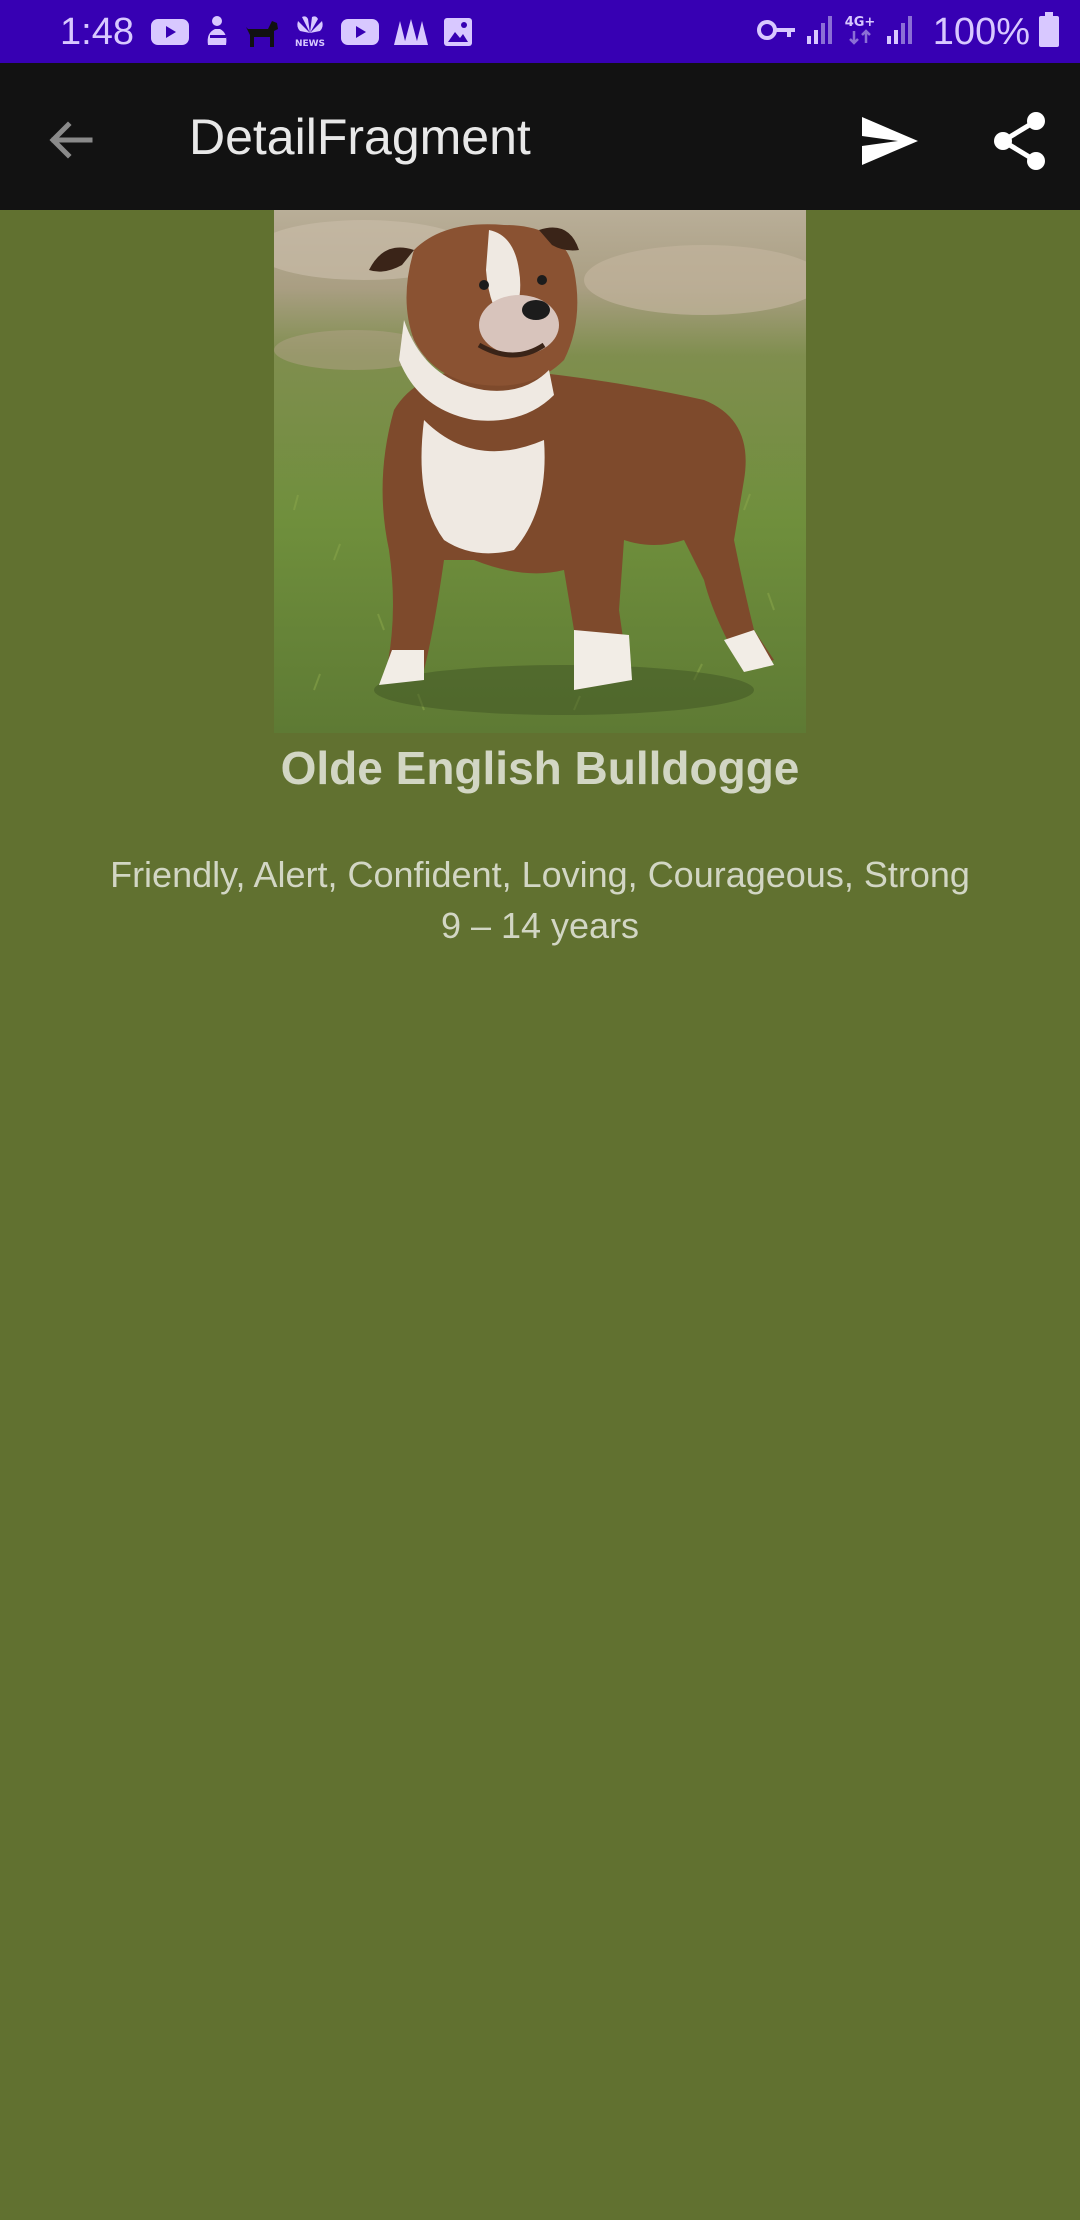 This screenshot has height=2220, width=1080. Describe the element at coordinates (981, 32) in the screenshot. I see `battery-percent: 100%` at that location.